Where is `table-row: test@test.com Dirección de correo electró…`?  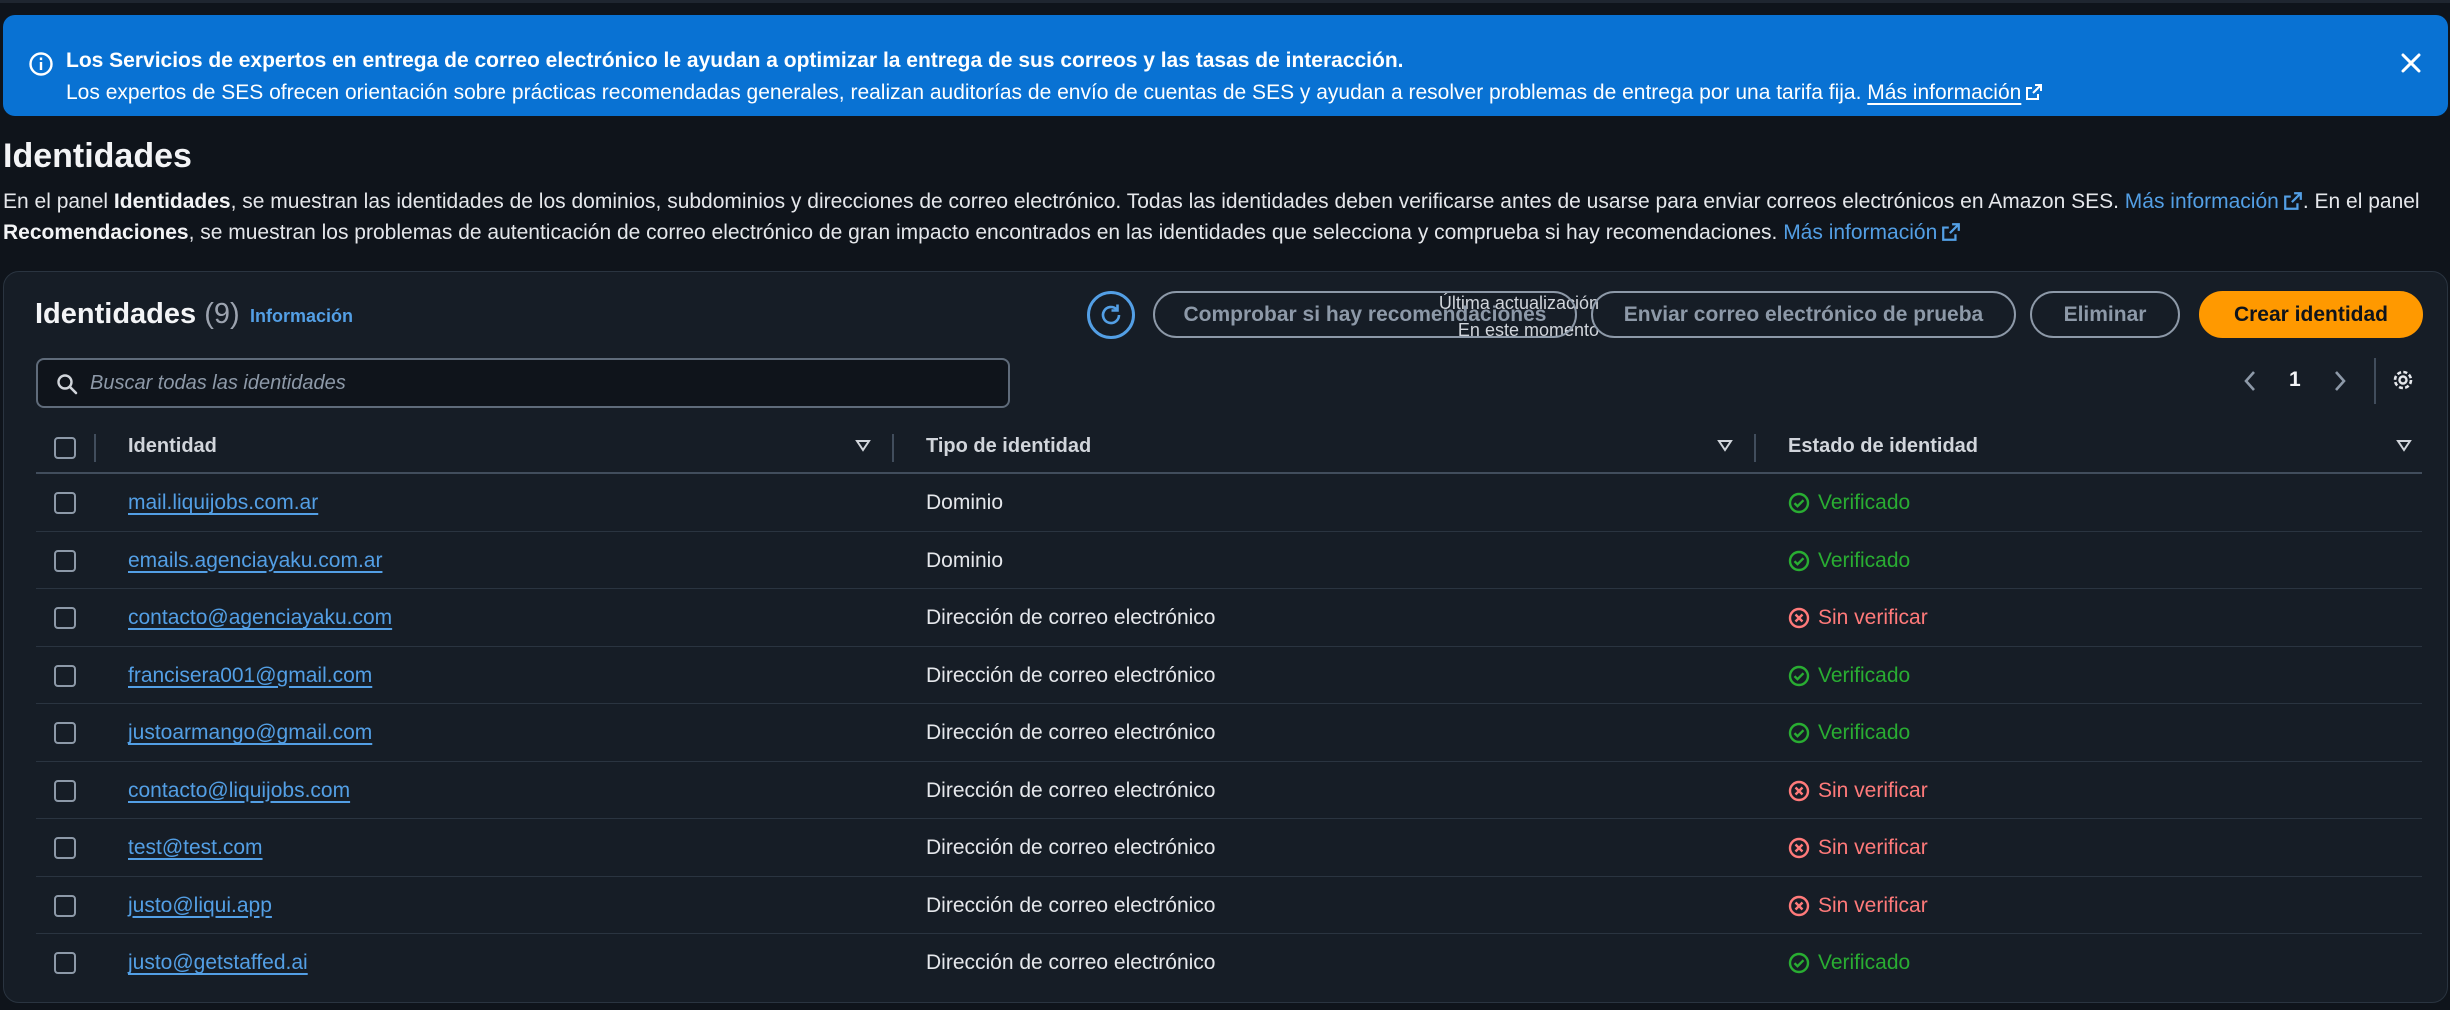
table-row: test@test.com Dirección de correo electró… is located at coordinates (1229, 848).